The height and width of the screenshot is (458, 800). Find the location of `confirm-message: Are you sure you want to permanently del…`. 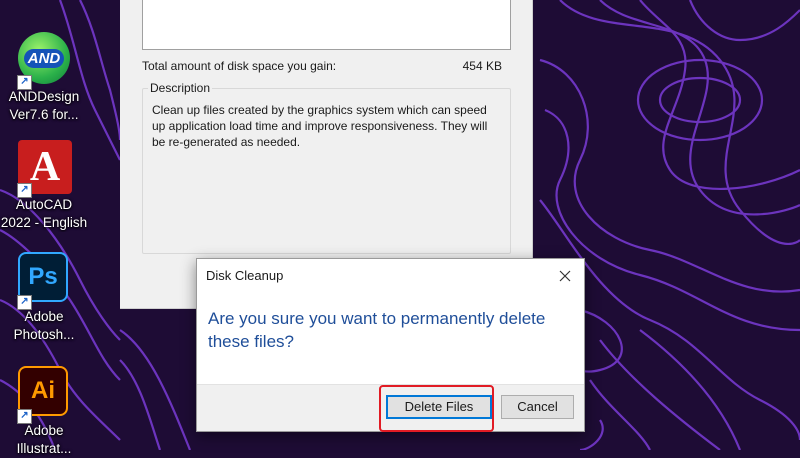

confirm-message: Are you sure you want to permanently del… is located at coordinates (377, 330).